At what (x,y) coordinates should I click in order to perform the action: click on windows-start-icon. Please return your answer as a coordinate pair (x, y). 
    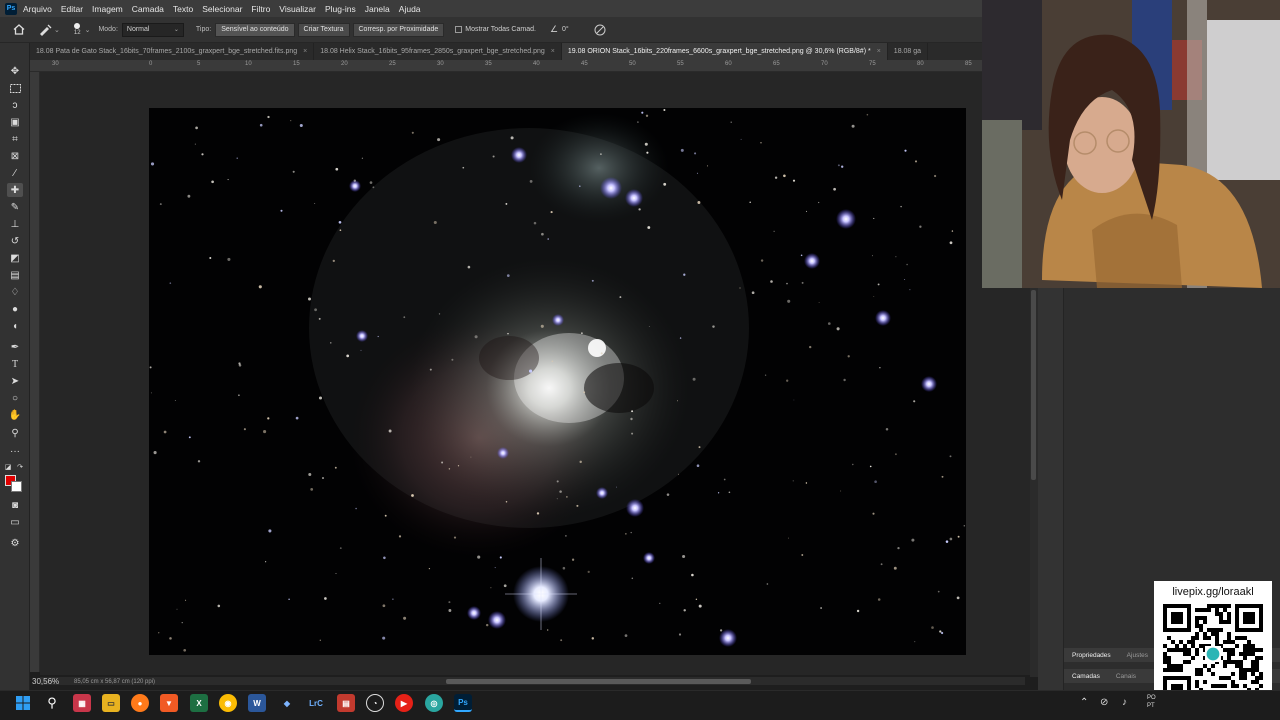
    Looking at the image, I should click on (23, 703).